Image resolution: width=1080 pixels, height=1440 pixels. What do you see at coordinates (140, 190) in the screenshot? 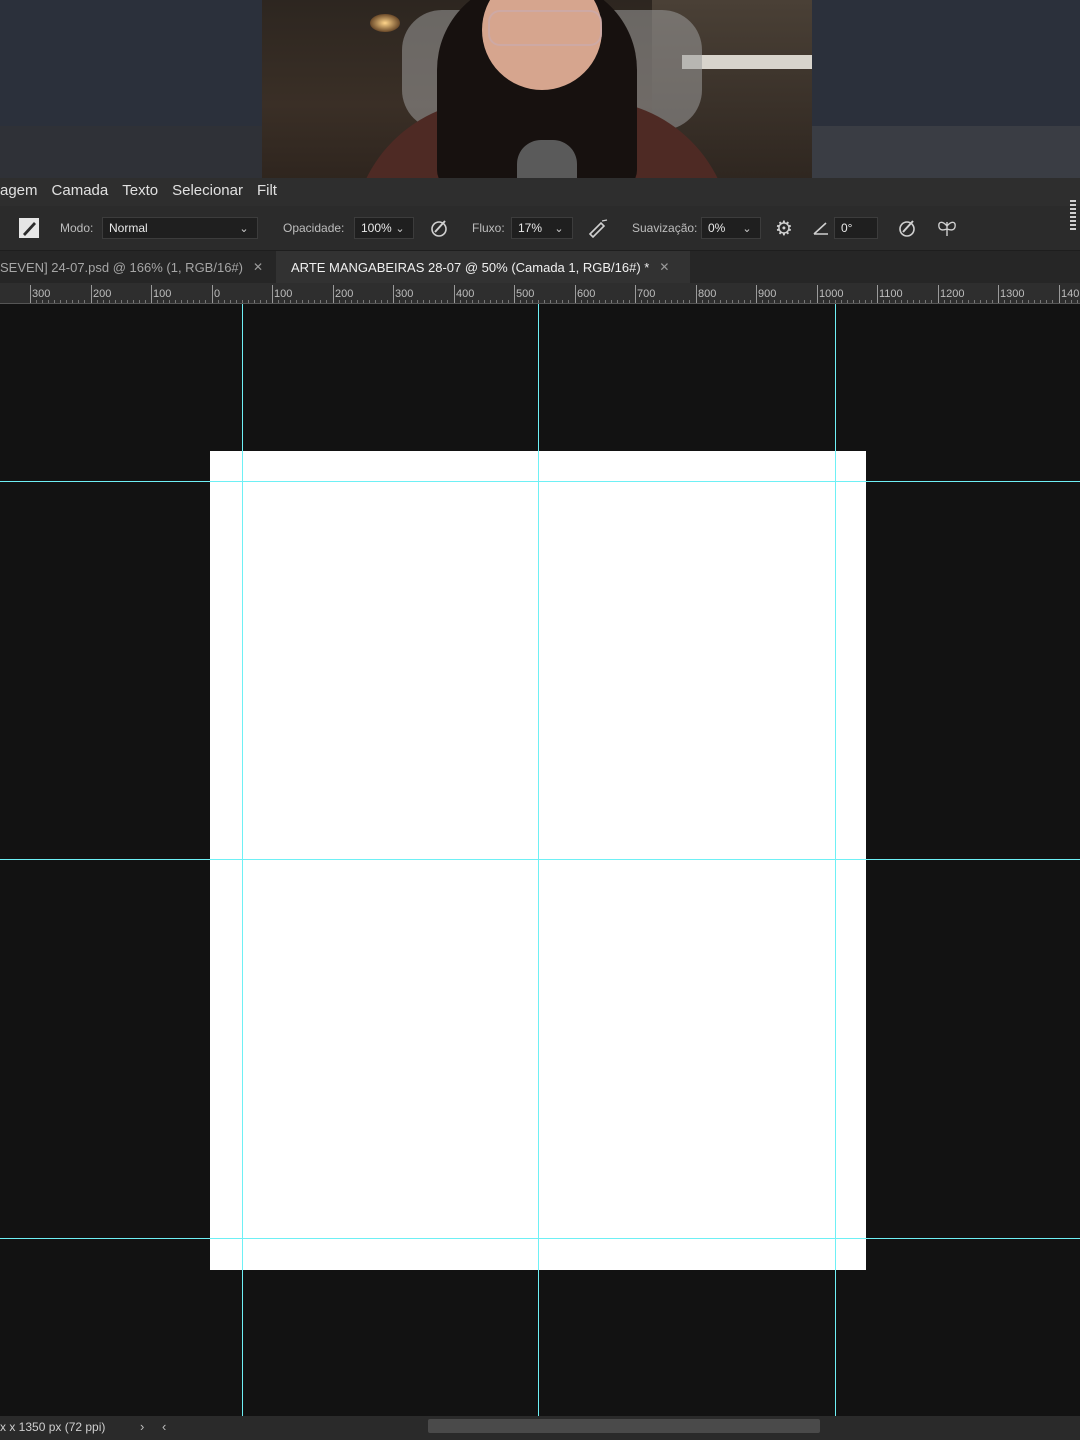
I see `menu-item-texto: Texto` at bounding box center [140, 190].